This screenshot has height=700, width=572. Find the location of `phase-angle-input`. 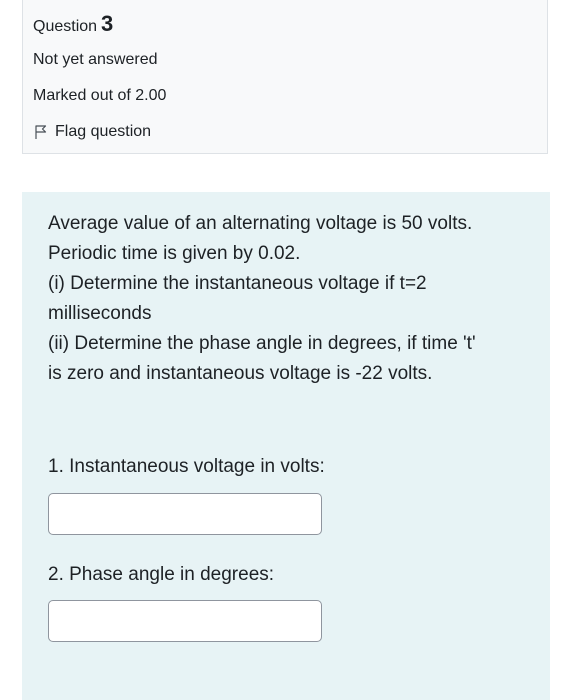

phase-angle-input is located at coordinates (185, 621).